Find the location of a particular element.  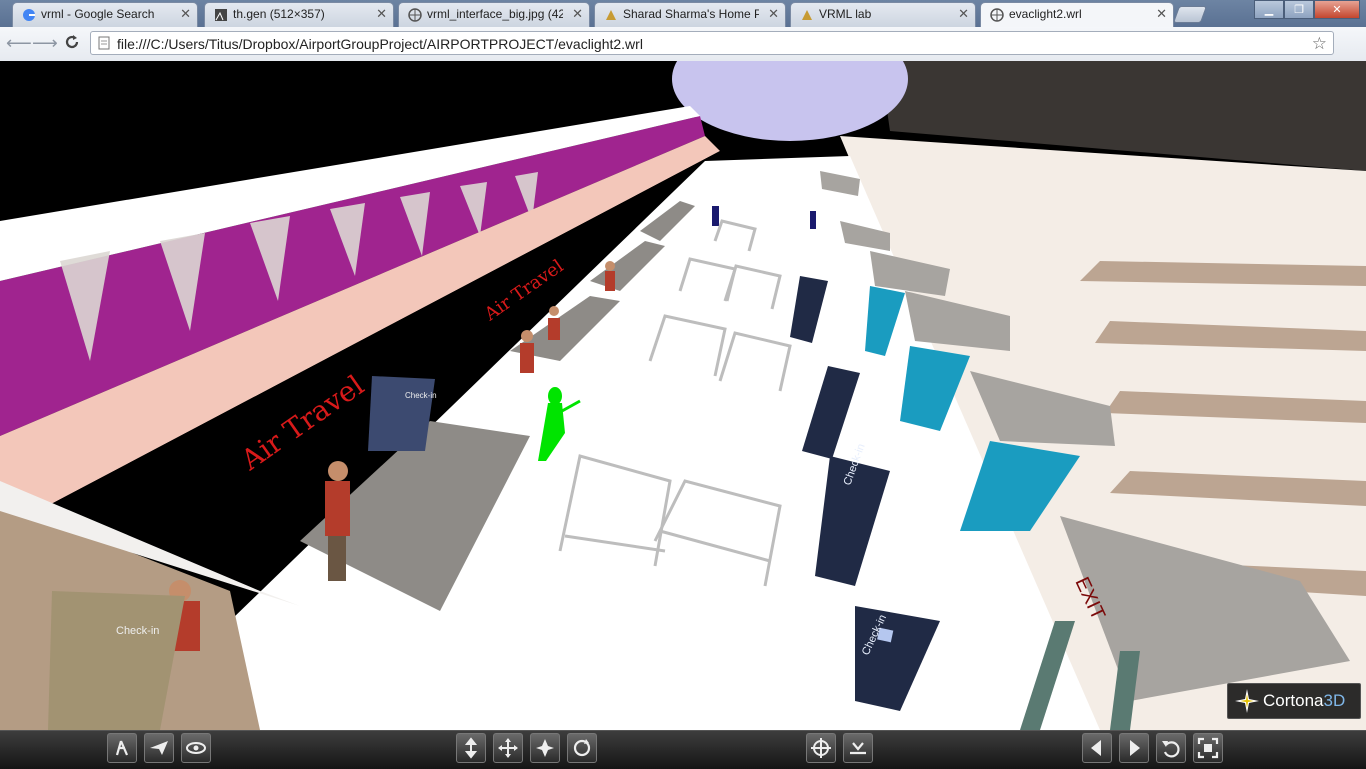

plan-icon is located at coordinates (471, 748).